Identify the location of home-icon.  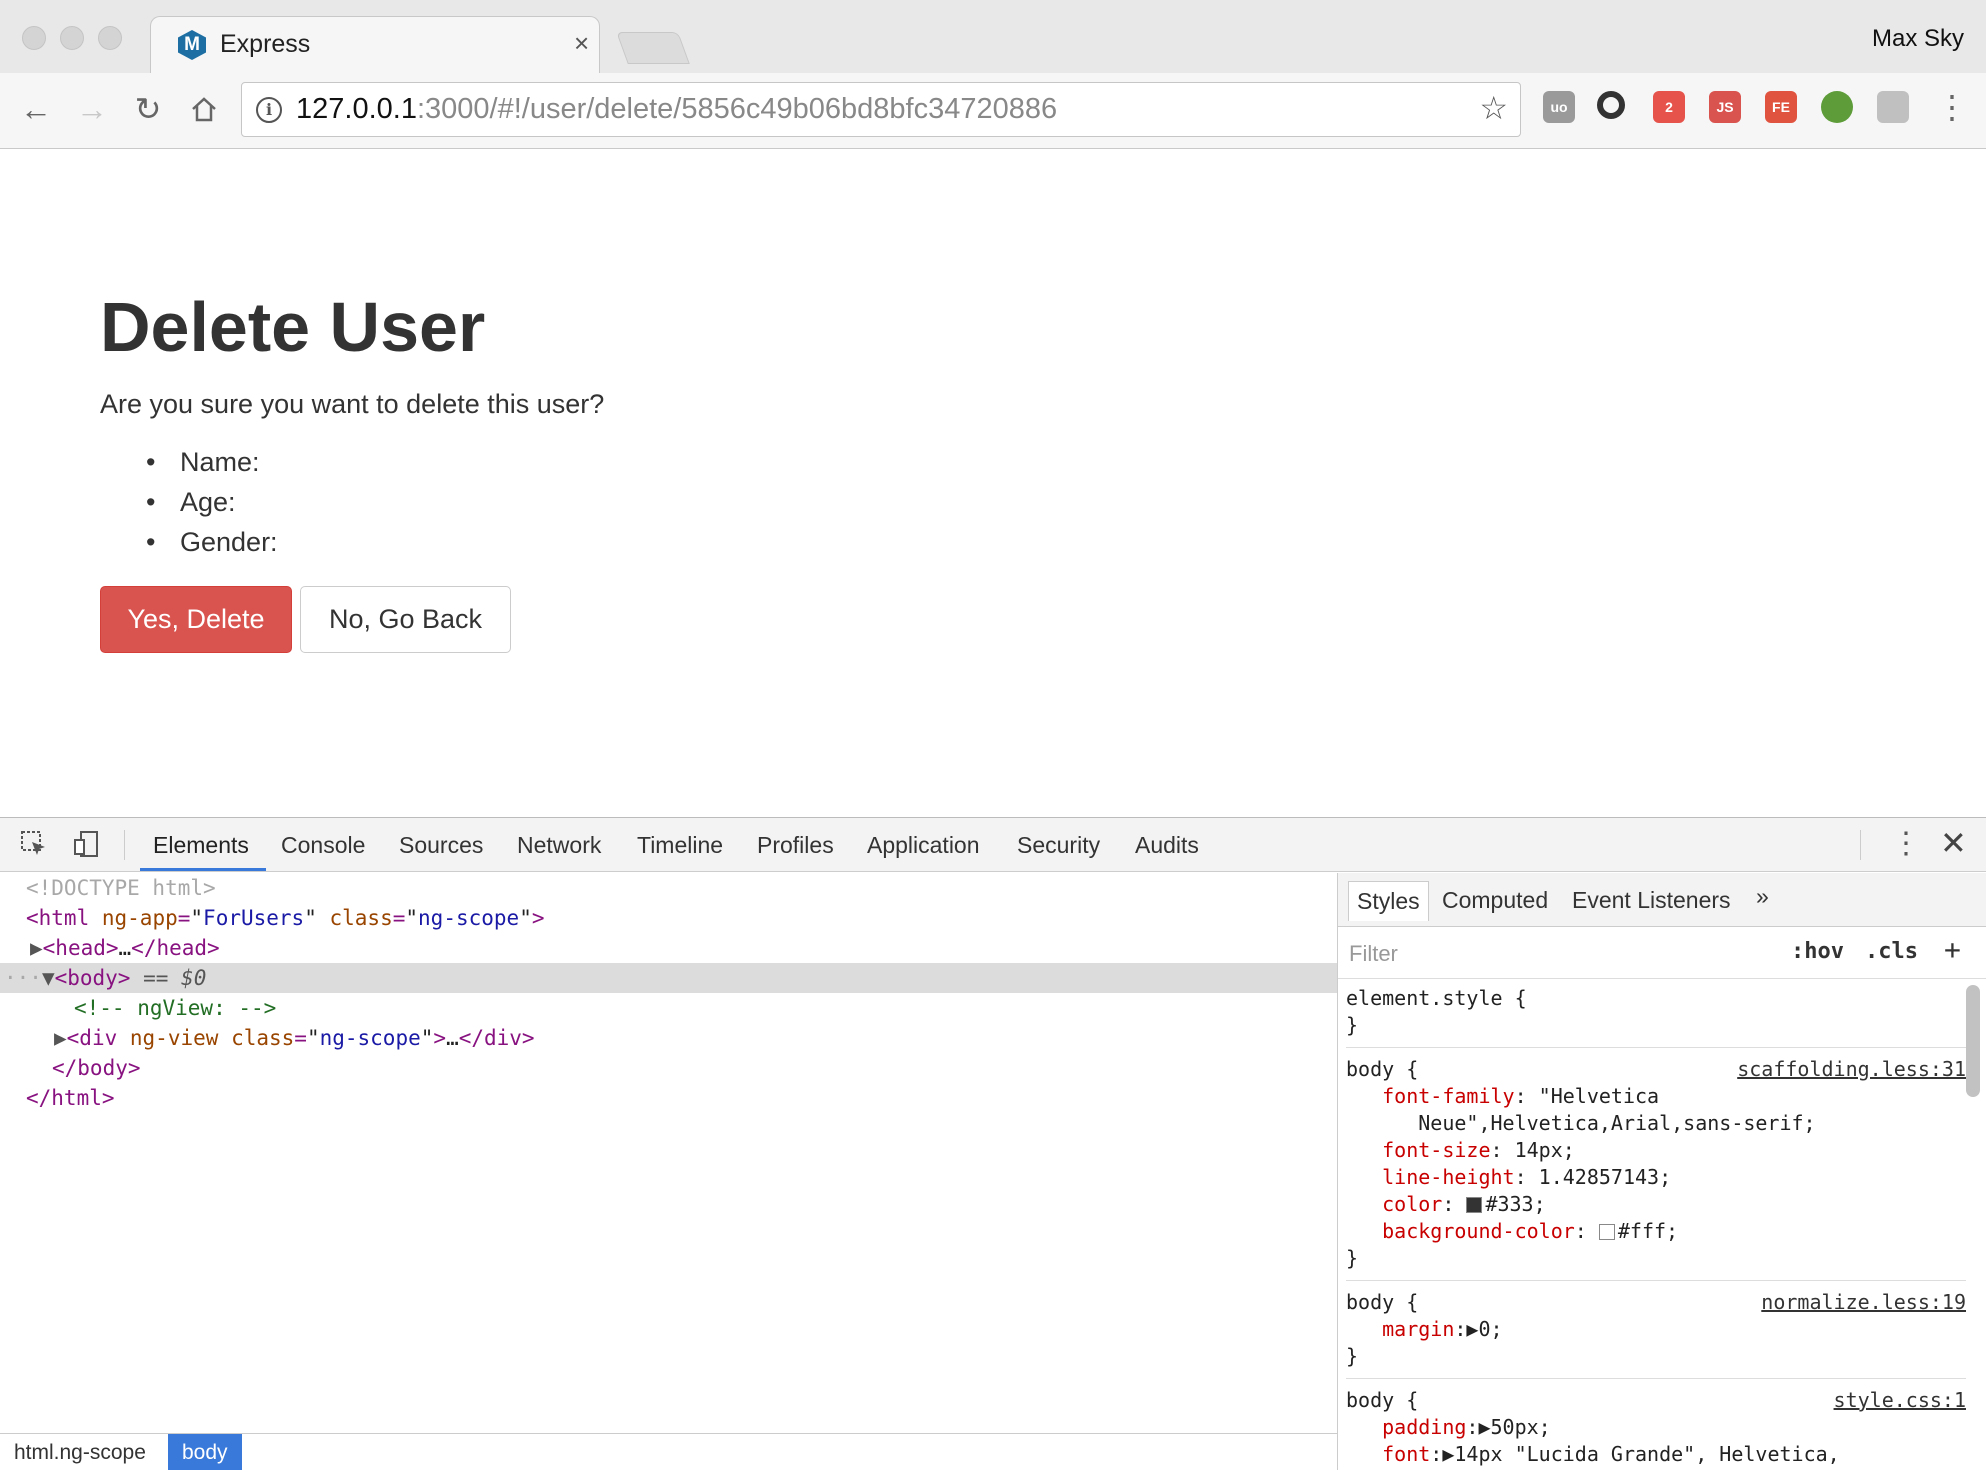
(204, 109).